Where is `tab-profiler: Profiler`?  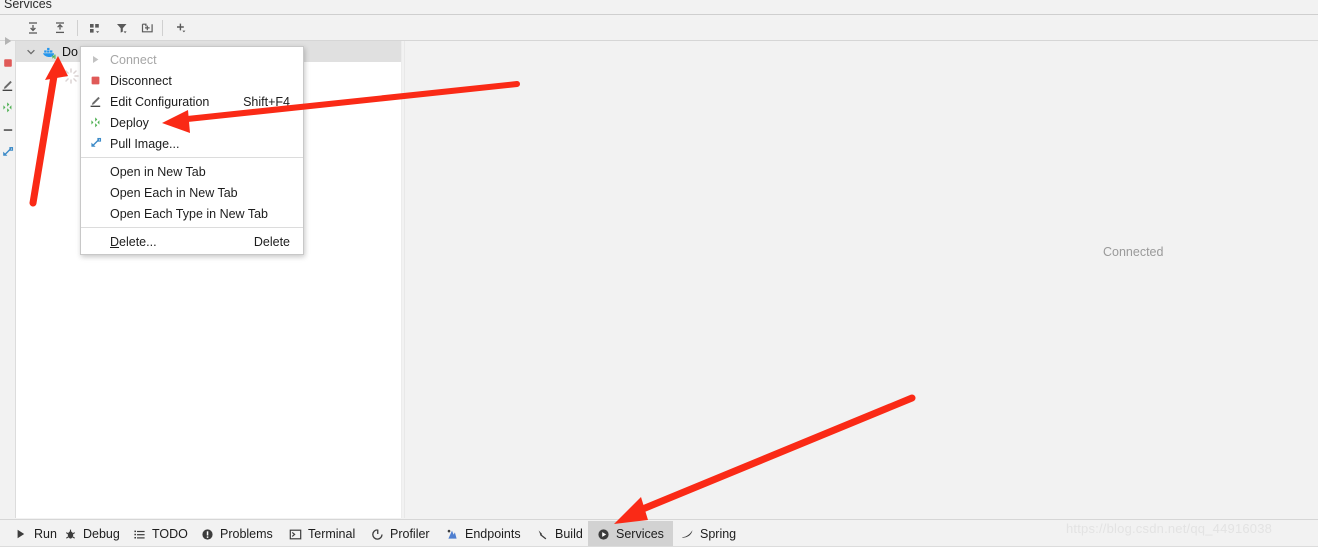
tab-profiler: Profiler is located at coordinates (400, 534).